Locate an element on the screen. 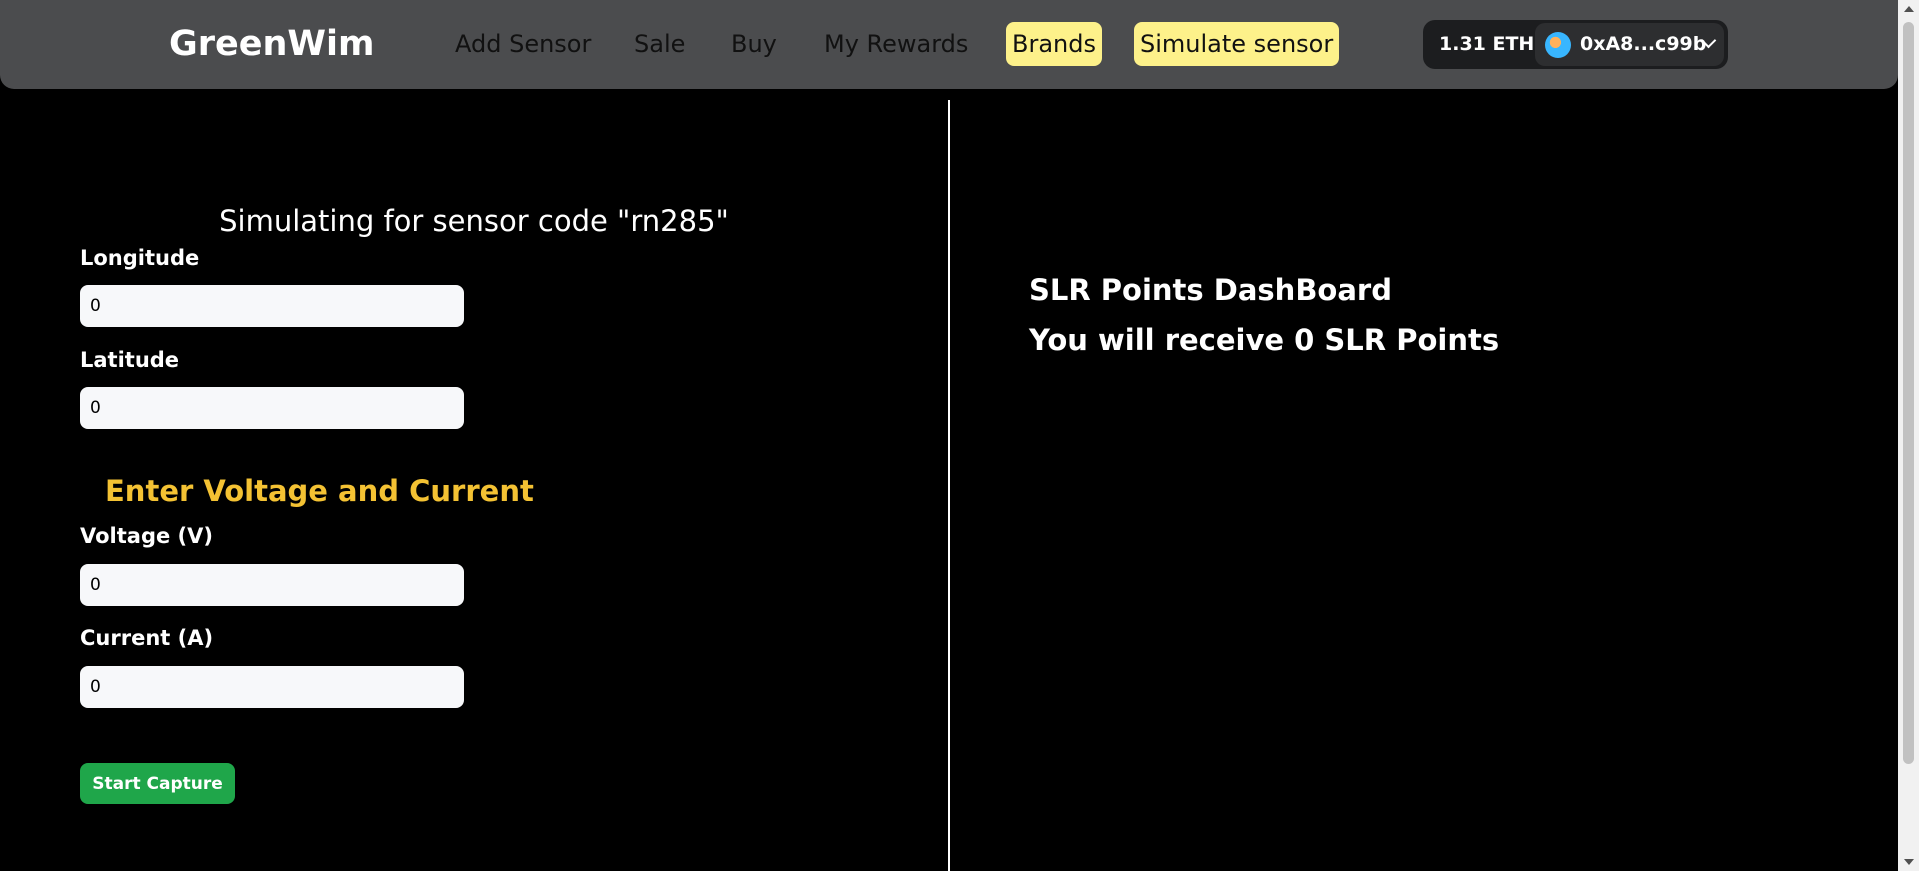 This screenshot has width=1919, height=871. start-capture-button: Start Capture is located at coordinates (157, 783).